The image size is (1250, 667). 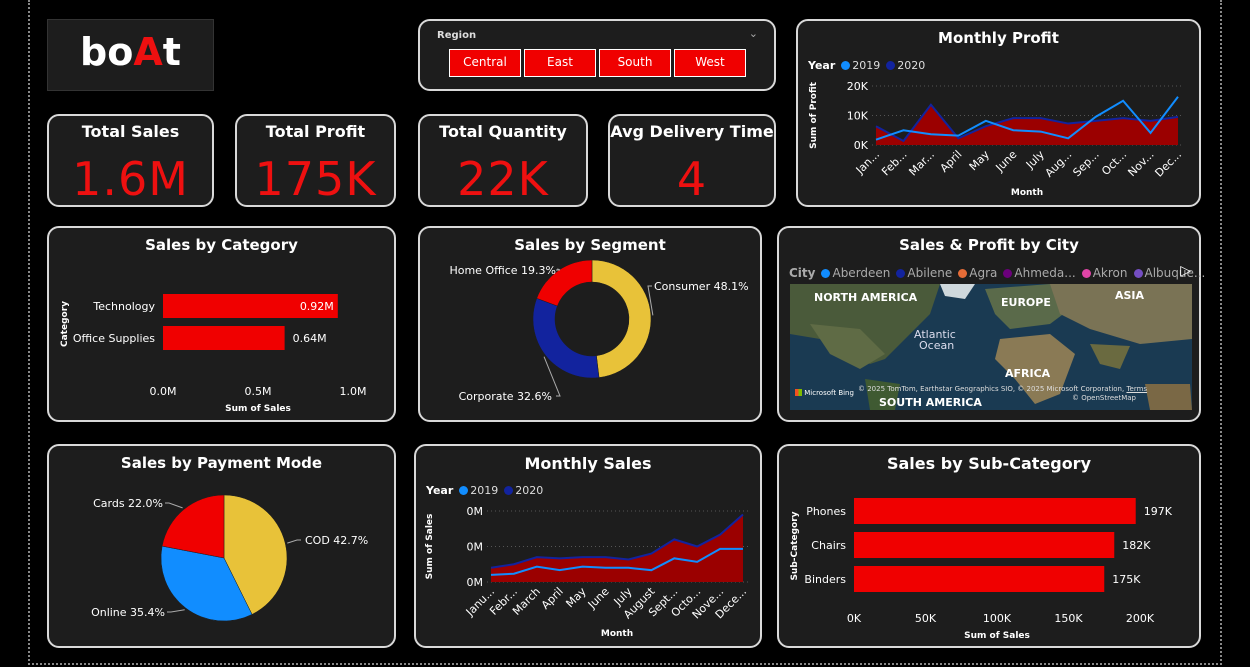 I want to click on kpi-label: Total Quantity, so click(x=503, y=131).